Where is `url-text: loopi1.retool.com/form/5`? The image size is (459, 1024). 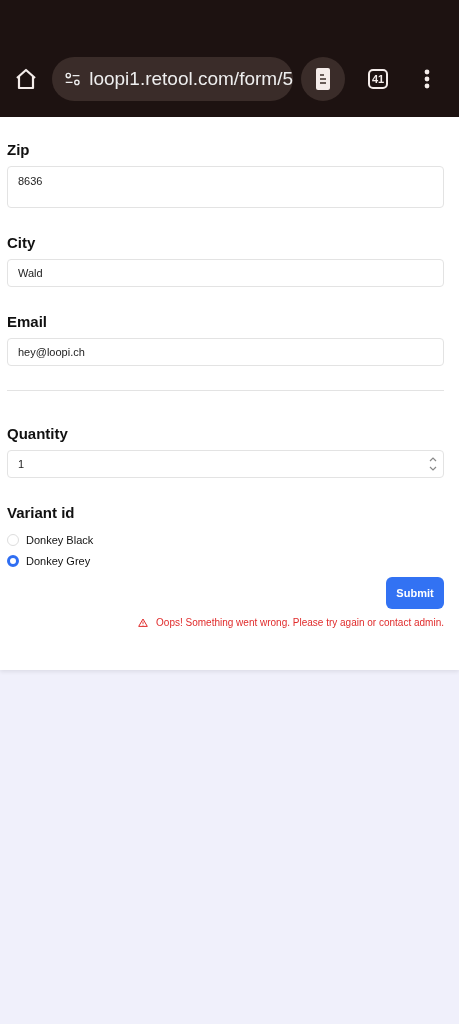 url-text: loopi1.retool.com/form/5 is located at coordinates (191, 78).